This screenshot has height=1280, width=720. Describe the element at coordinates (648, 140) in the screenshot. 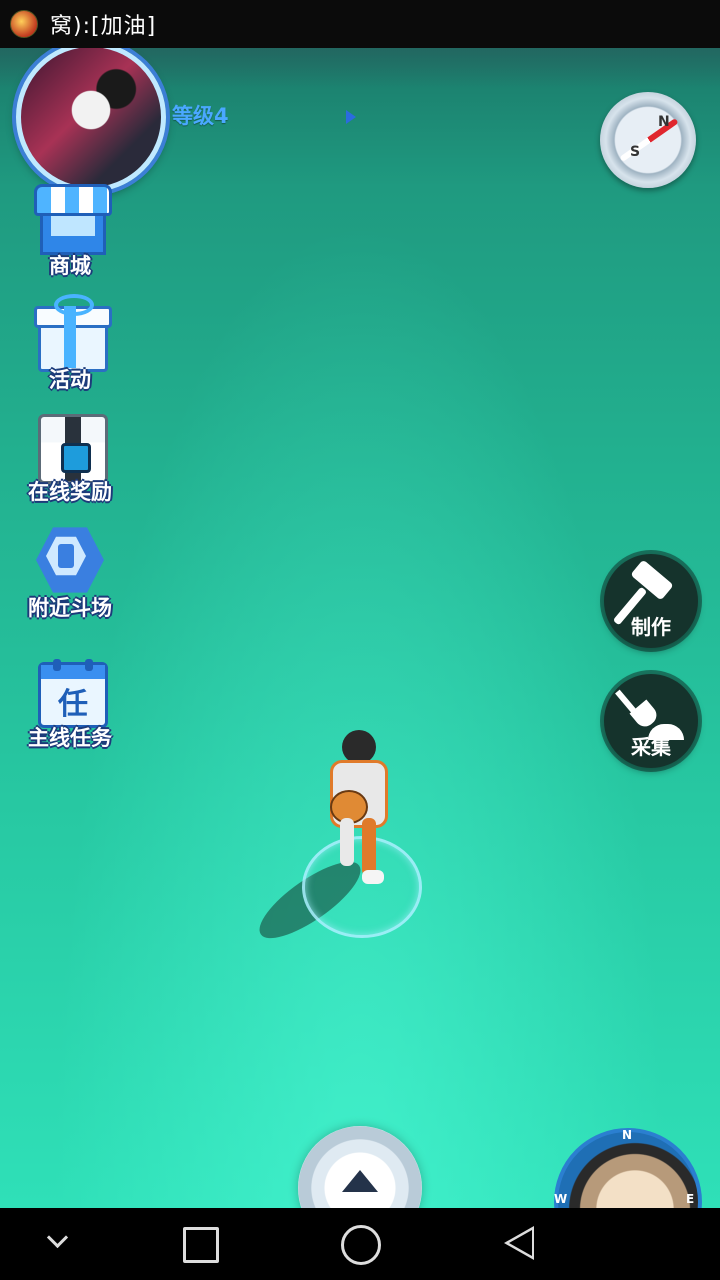

I see `compass-button: S N` at that location.